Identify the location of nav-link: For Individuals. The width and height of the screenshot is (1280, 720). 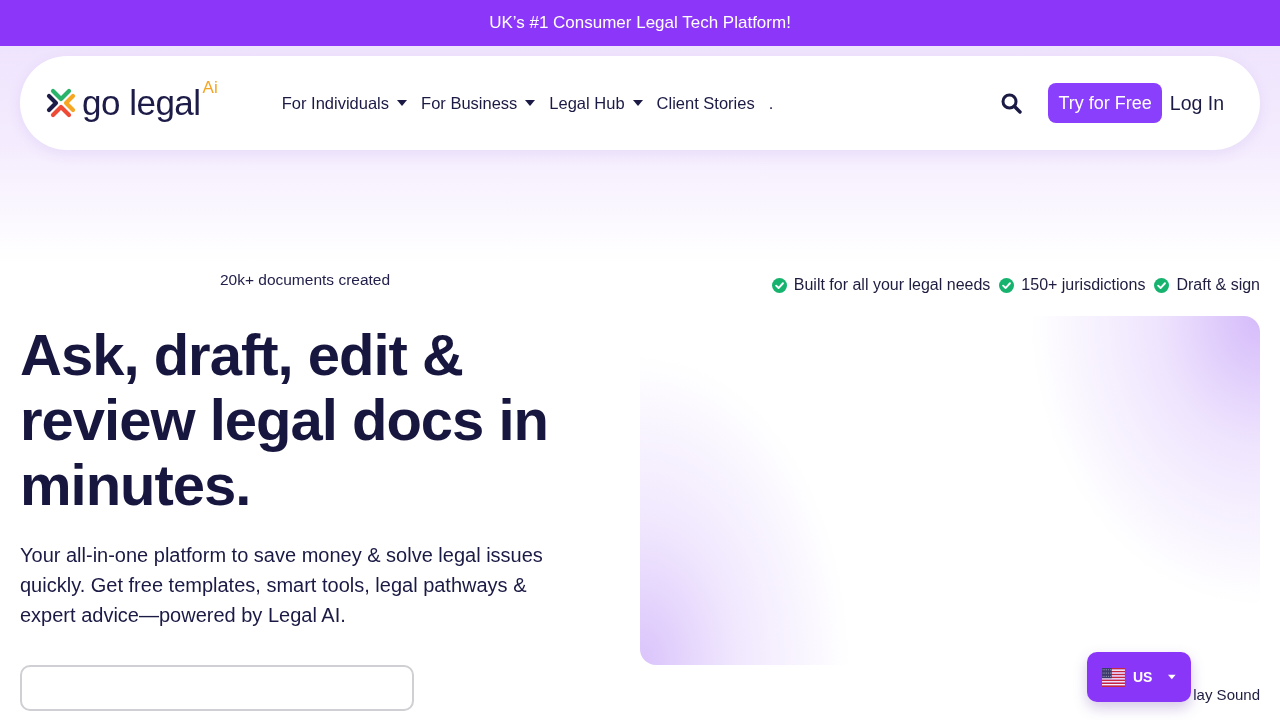
(344, 103).